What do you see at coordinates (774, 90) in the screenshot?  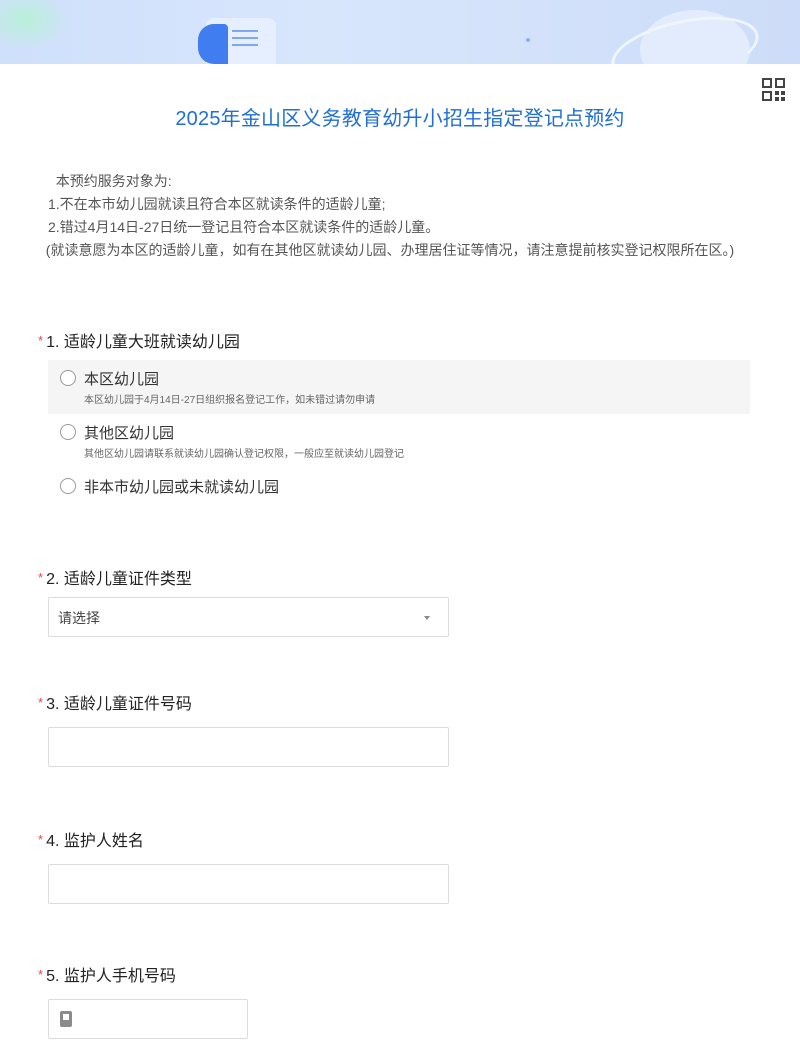 I see `qr-code-icon` at bounding box center [774, 90].